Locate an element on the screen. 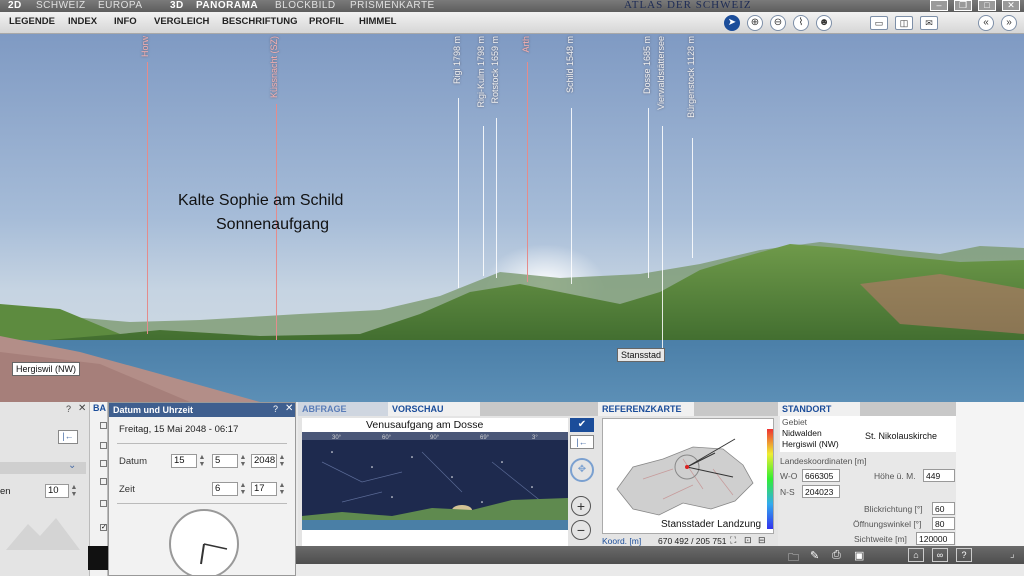  checkmark-icon: ✔ is located at coordinates (582, 425).